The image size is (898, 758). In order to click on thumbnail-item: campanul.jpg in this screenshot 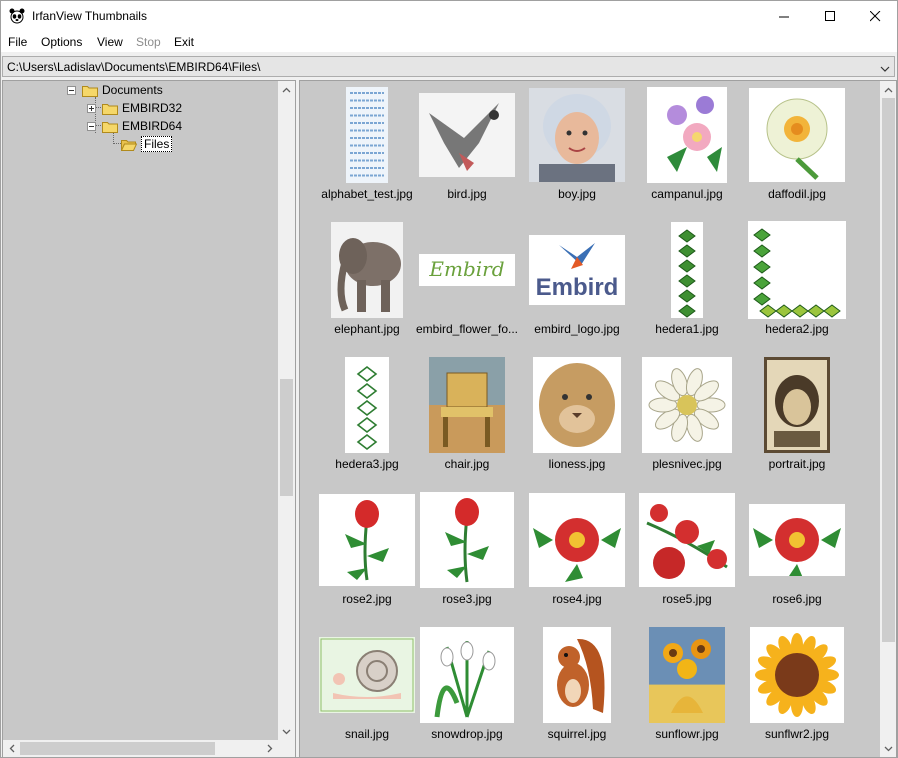, I will do `click(687, 147)`.